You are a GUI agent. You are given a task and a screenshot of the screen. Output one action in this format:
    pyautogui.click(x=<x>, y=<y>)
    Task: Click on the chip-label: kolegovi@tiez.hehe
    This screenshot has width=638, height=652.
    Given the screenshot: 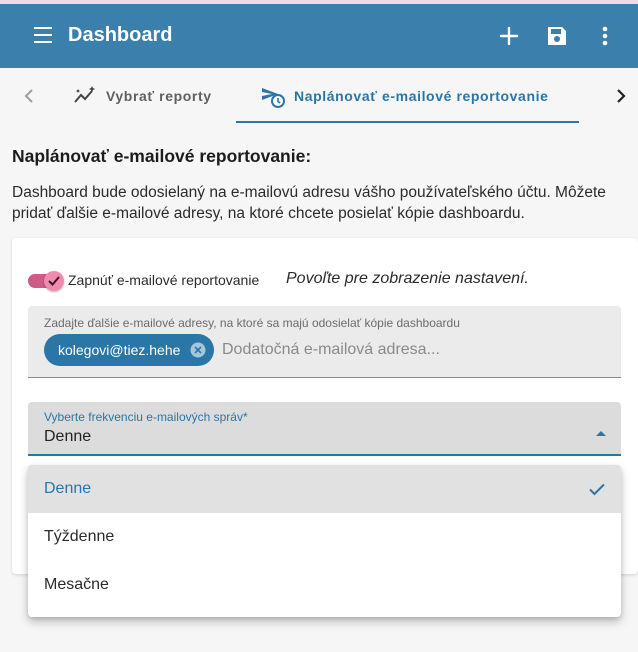 What is the action you would take?
    pyautogui.click(x=119, y=350)
    